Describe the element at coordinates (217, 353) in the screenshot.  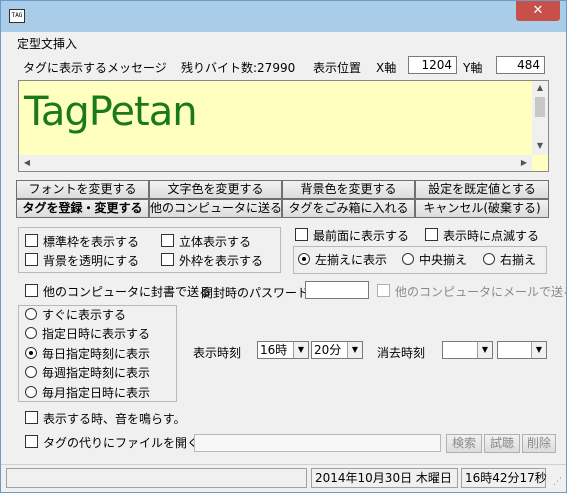
I see `display-time-label: 表示時刻` at that location.